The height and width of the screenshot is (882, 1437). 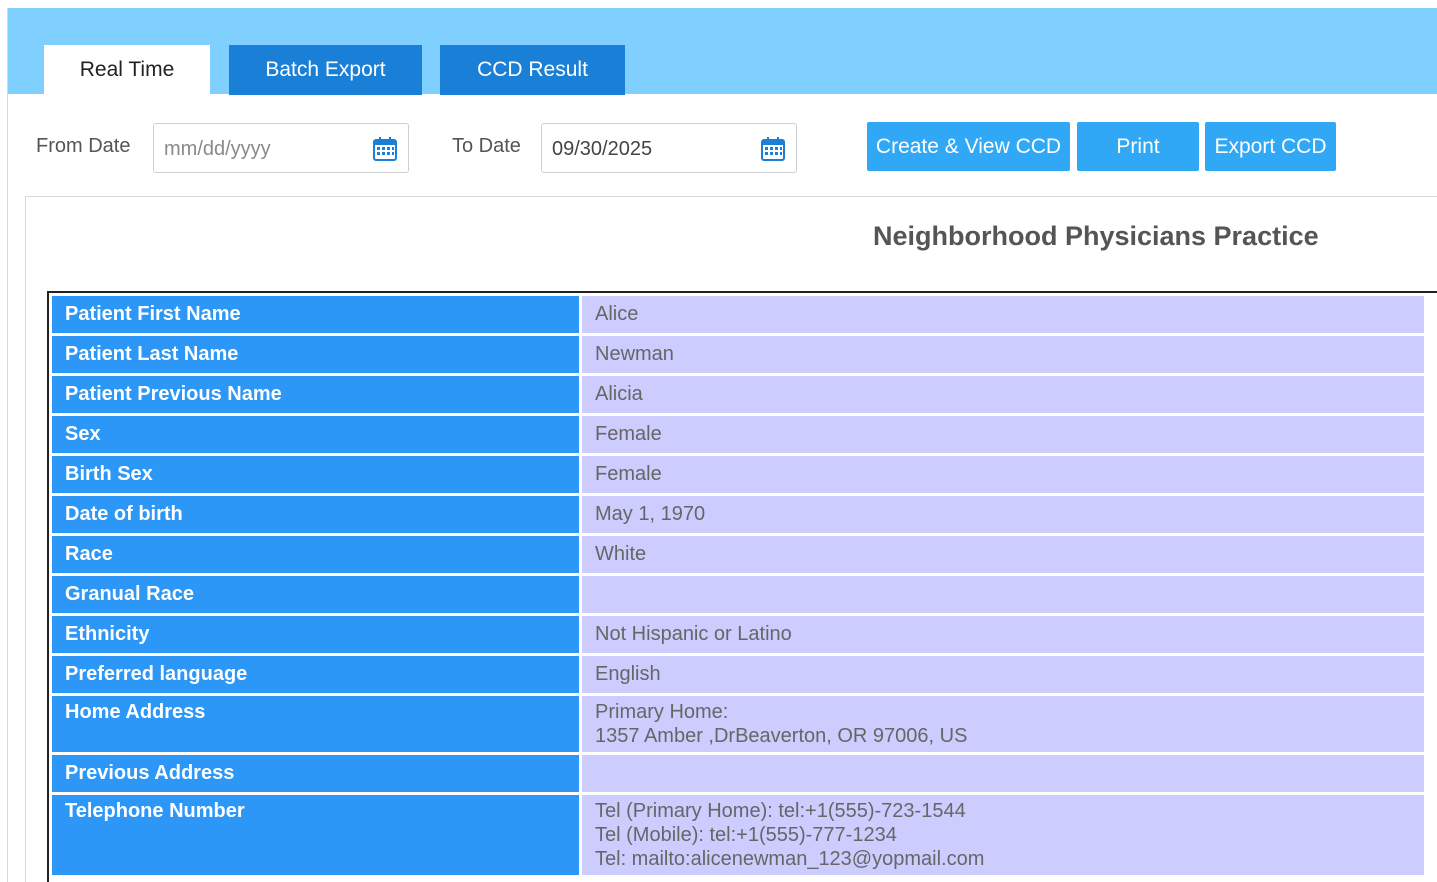 I want to click on table-row: Patient First Name Alice, so click(x=738, y=314).